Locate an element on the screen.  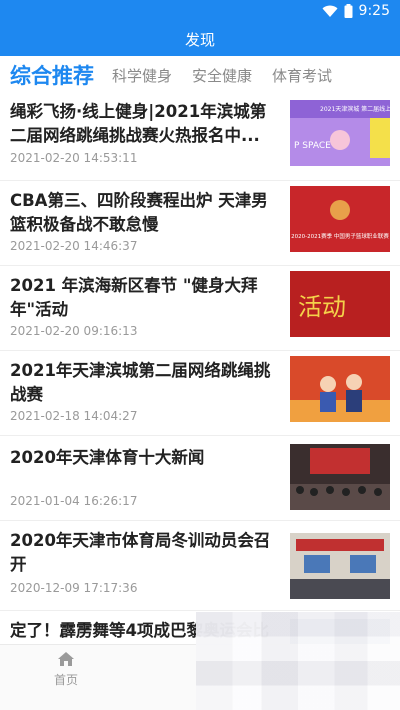
news-item: 2020年天津体育十大新闻 2021-01-04 16:26:17 is located at coordinates (200, 478).